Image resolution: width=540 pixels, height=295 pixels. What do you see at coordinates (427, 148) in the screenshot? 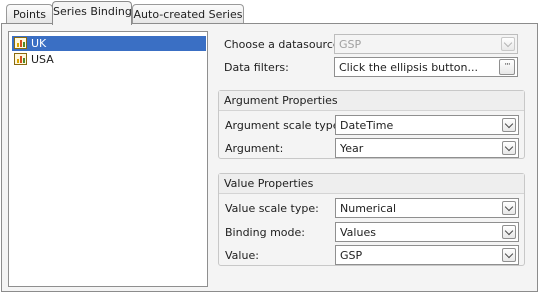
I see `argument-select: Year` at bounding box center [427, 148].